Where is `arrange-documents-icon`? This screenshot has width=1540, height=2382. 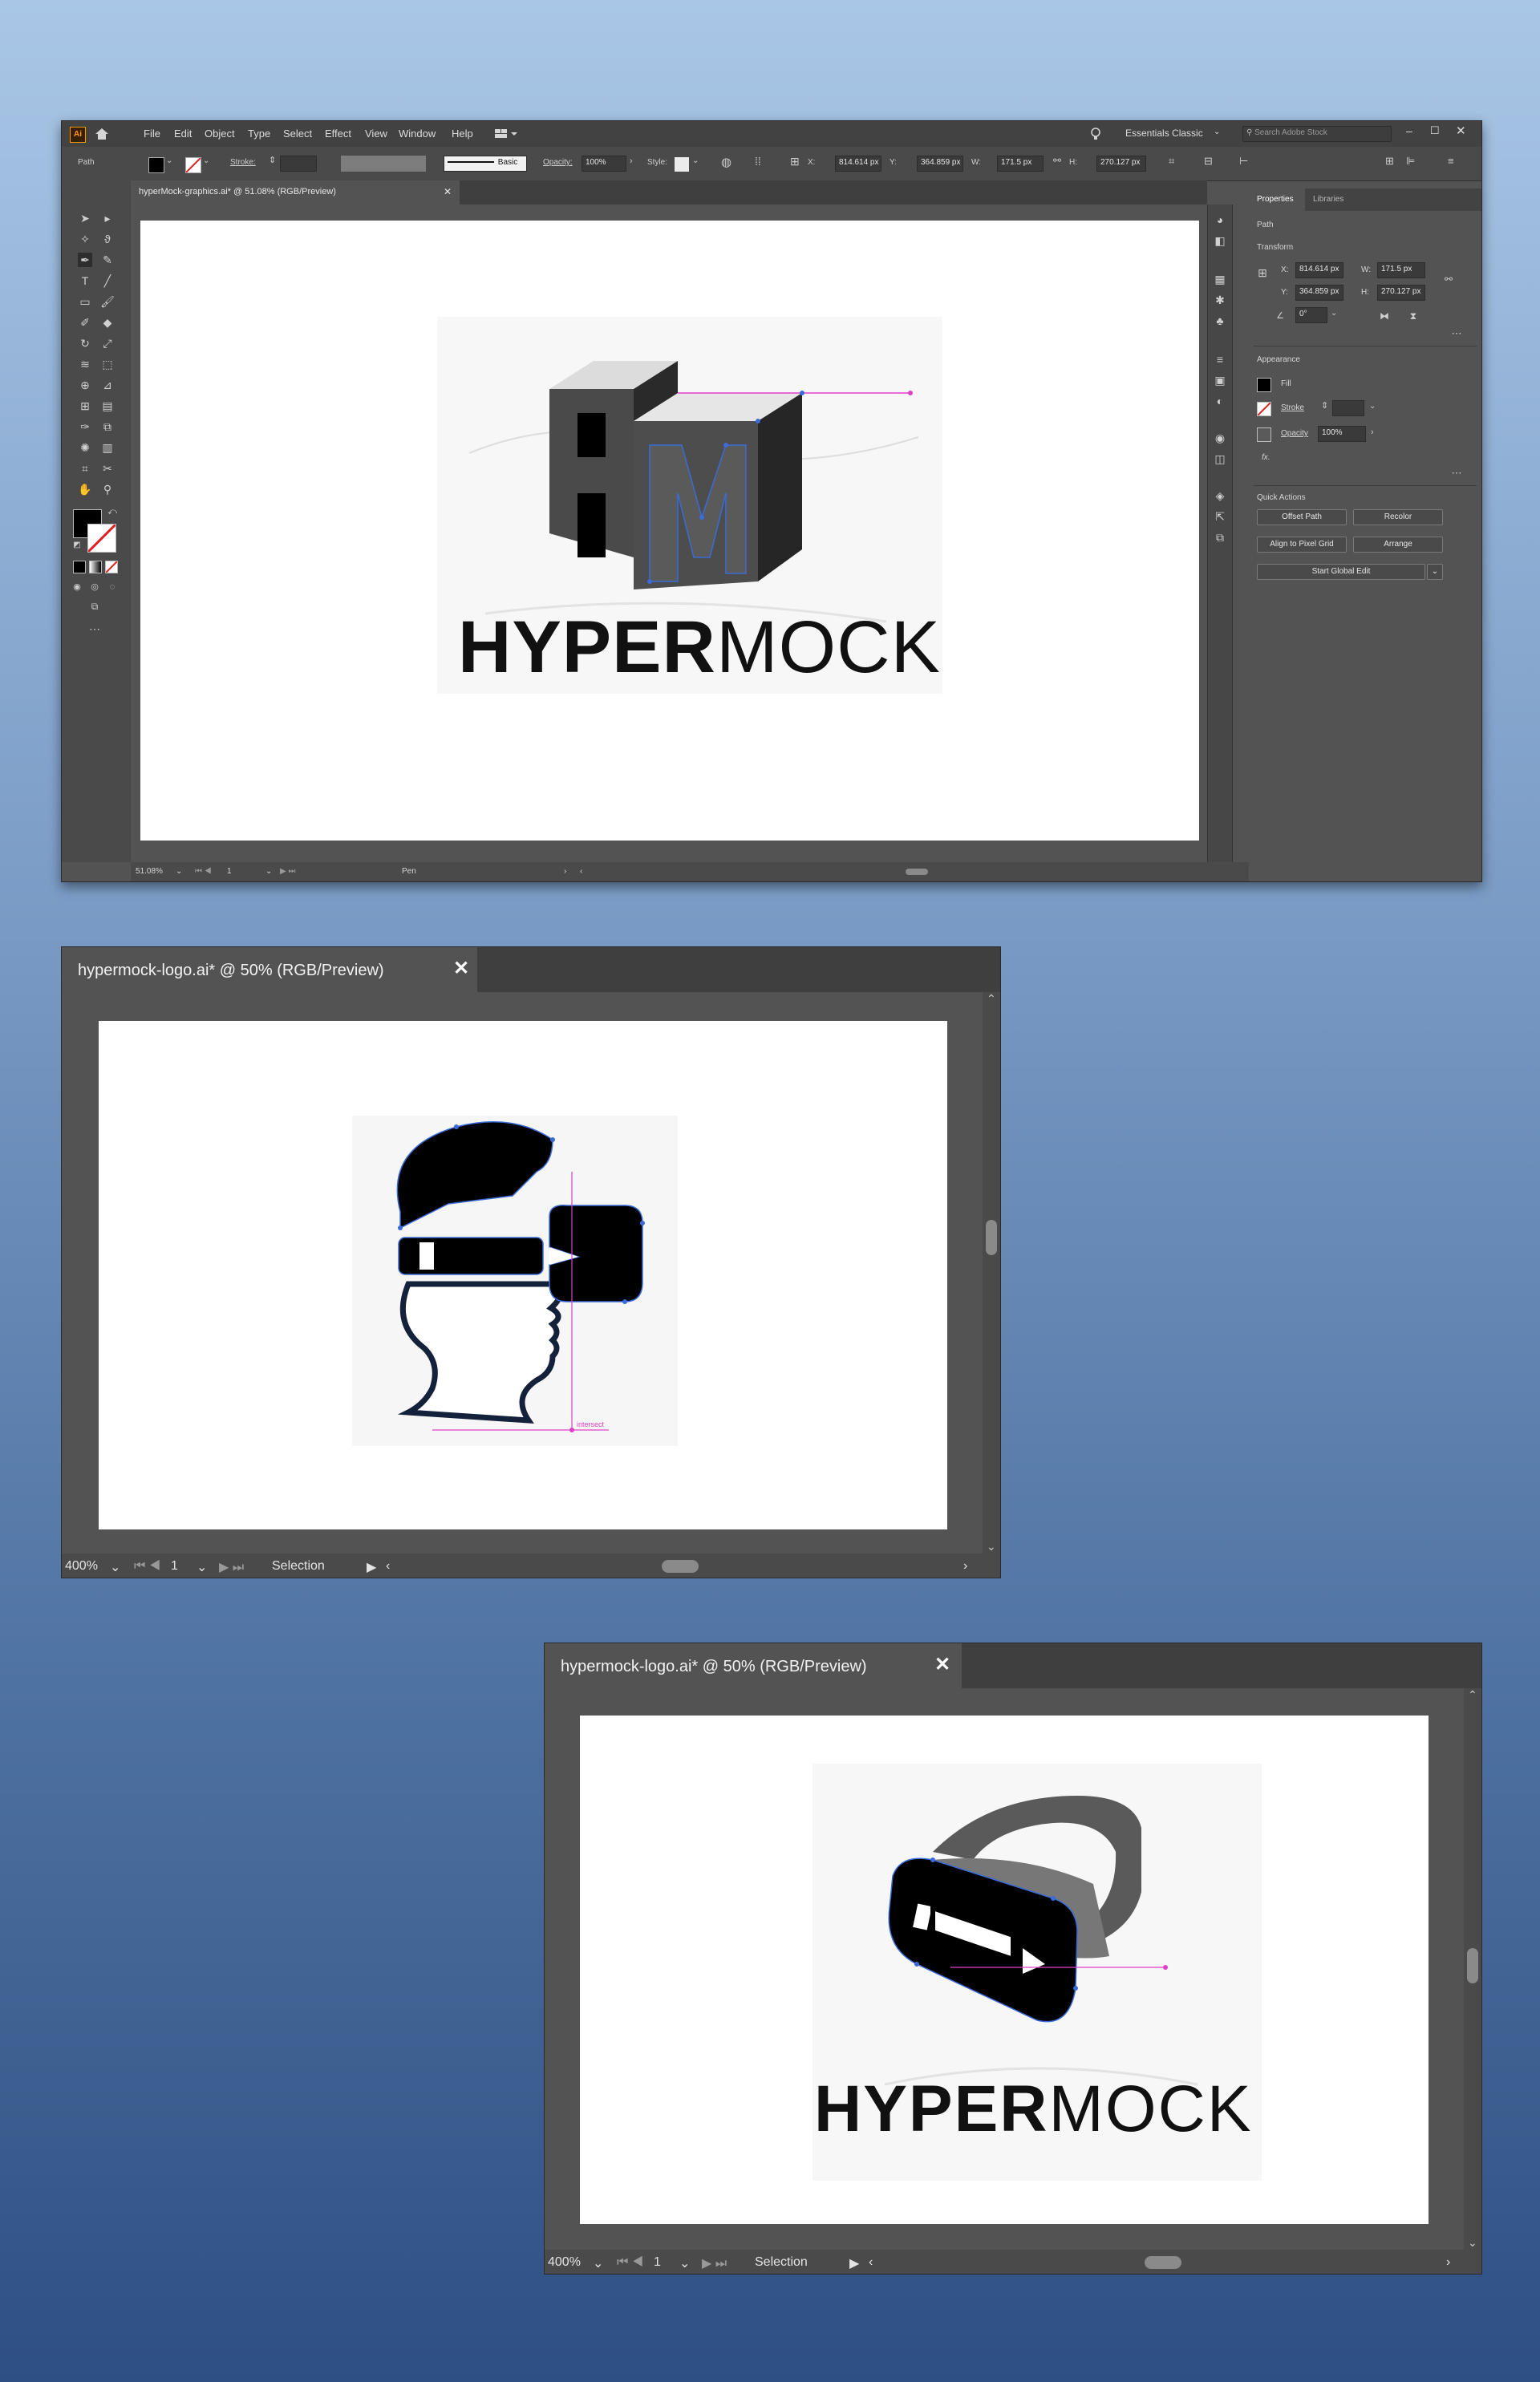 arrange-documents-icon is located at coordinates (507, 134).